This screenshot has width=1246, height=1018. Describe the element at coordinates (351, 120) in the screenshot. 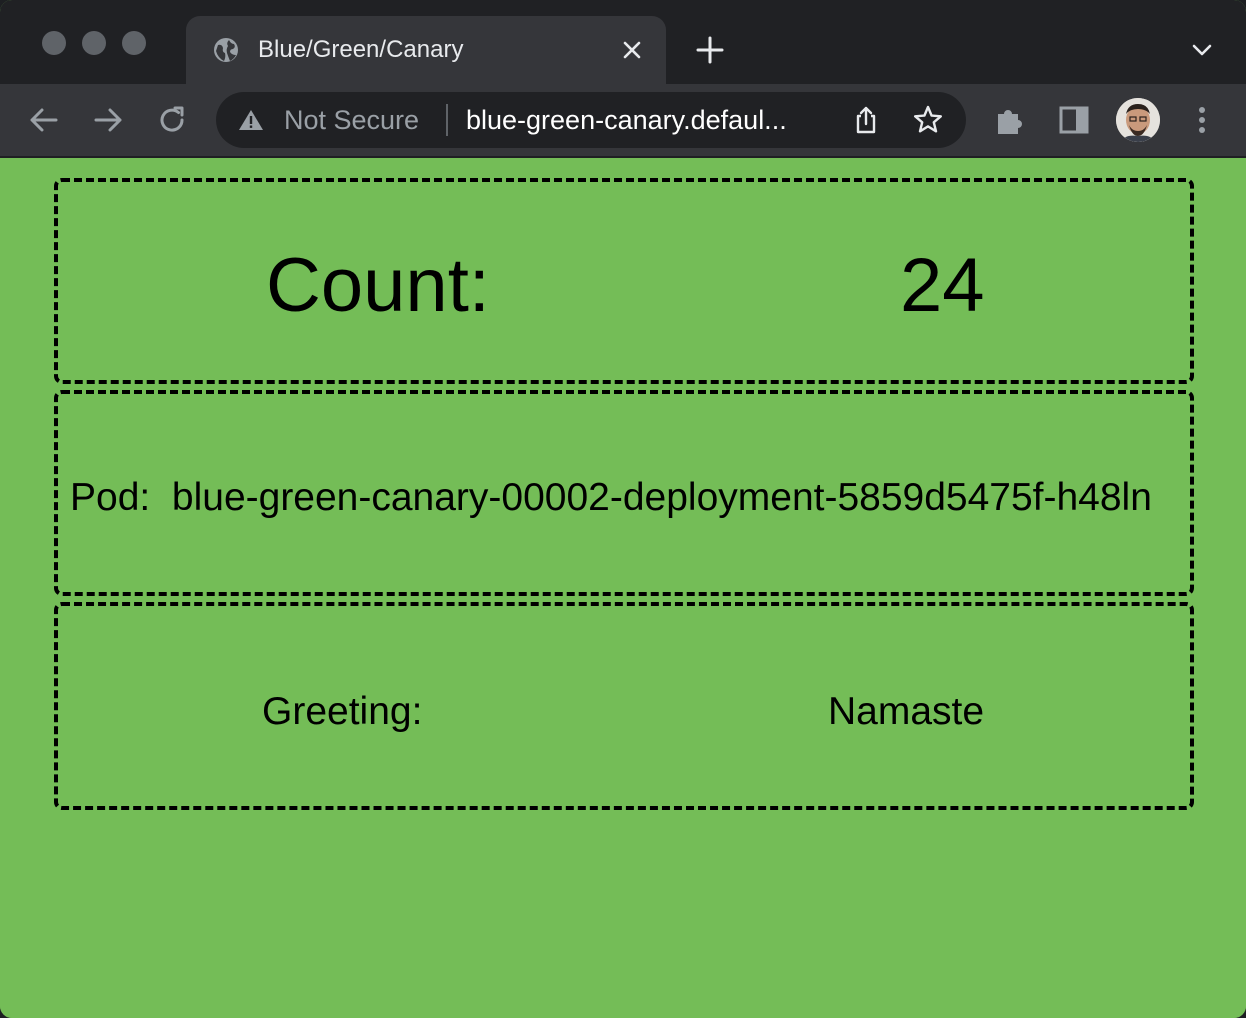

I see `security-label: Not Secure` at that location.